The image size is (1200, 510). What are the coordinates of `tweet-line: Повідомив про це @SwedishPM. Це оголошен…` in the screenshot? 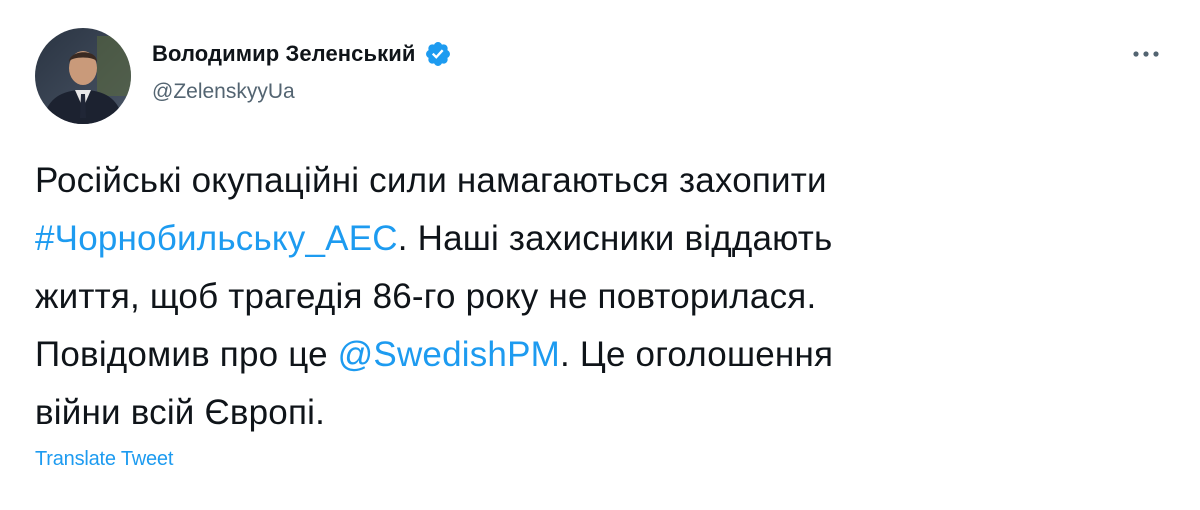 It's located at (590, 355).